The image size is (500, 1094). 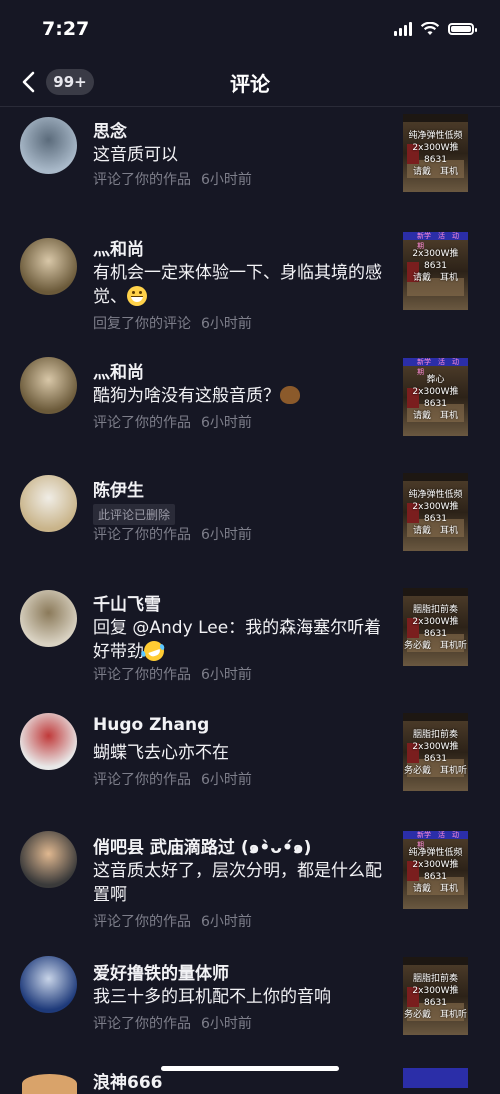 What do you see at coordinates (243, 155) in the screenshot?
I see `comment-text: 这音质可以` at bounding box center [243, 155].